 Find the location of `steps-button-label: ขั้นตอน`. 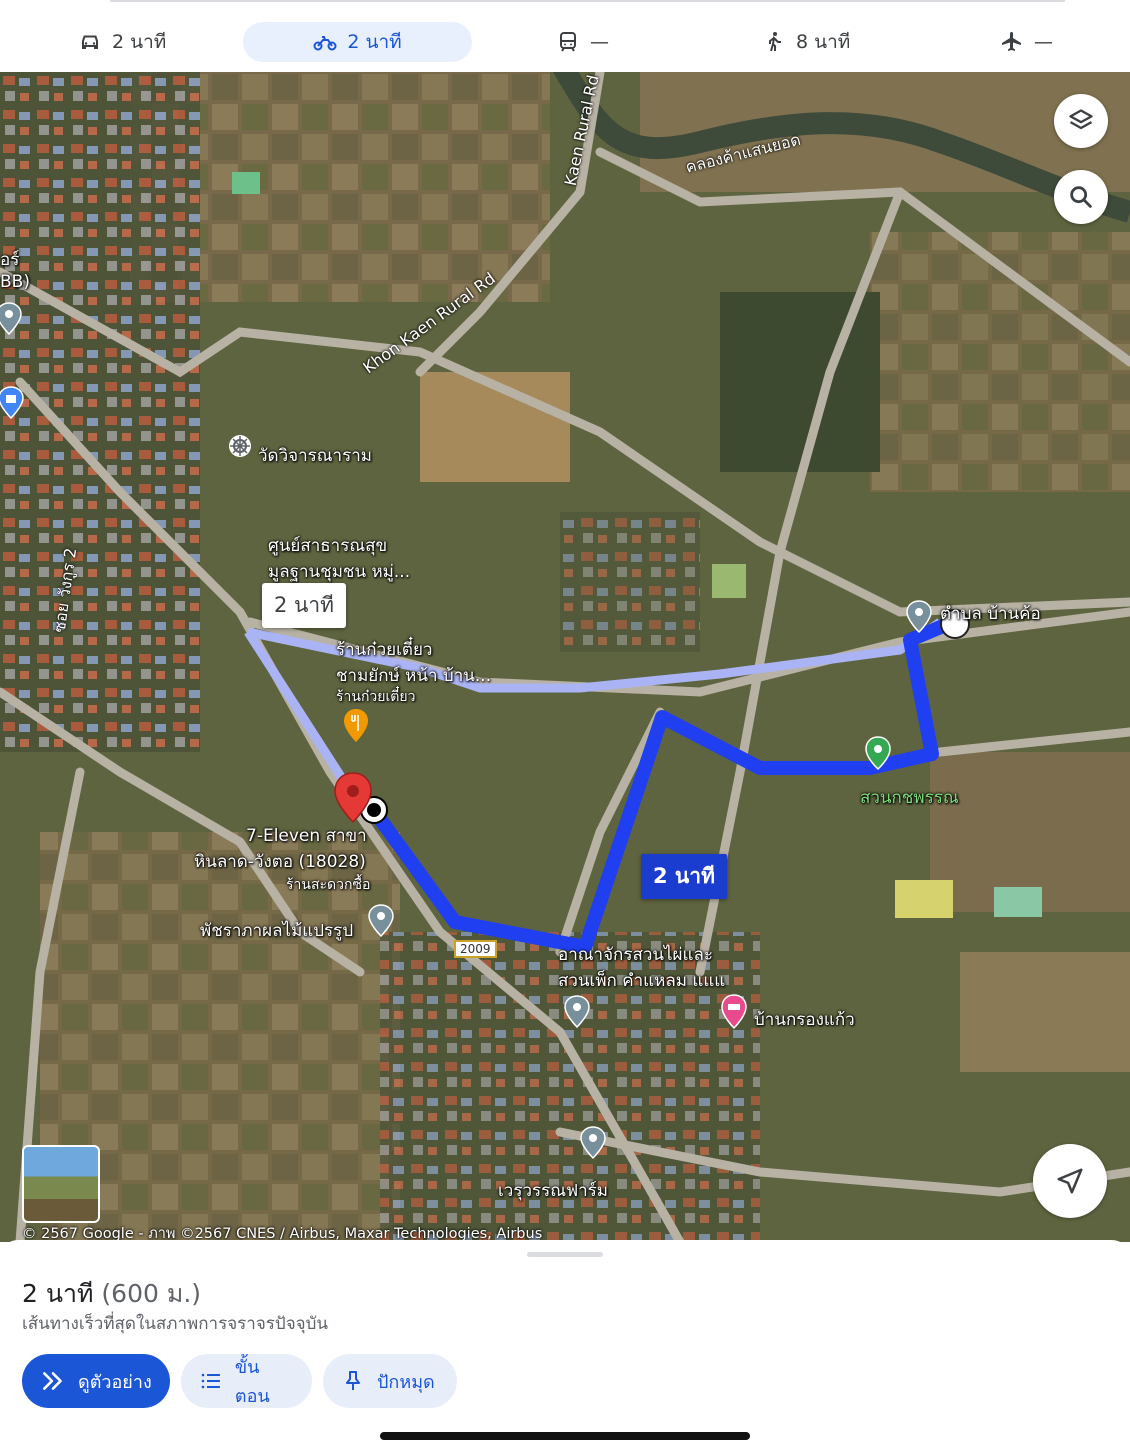

steps-button-label: ขั้นตอน is located at coordinates (252, 1382).